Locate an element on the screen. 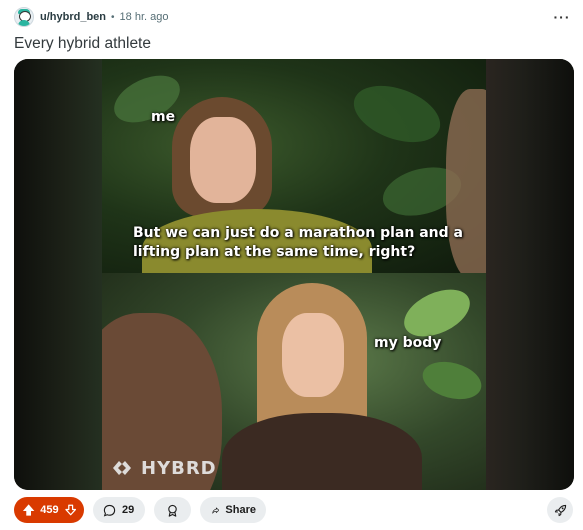  share-label: Share is located at coordinates (240, 510).